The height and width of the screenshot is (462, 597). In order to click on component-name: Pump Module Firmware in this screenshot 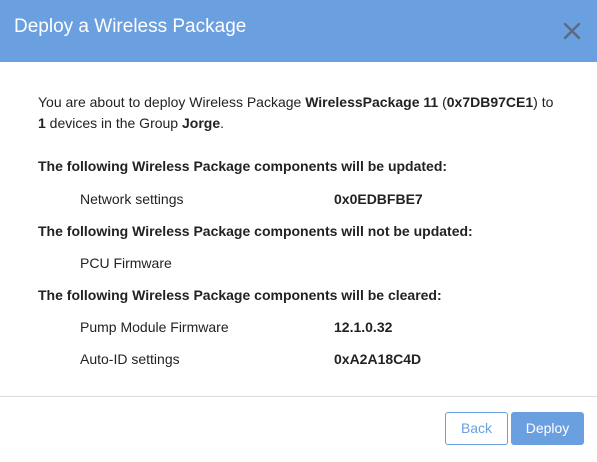, I will do `click(154, 327)`.